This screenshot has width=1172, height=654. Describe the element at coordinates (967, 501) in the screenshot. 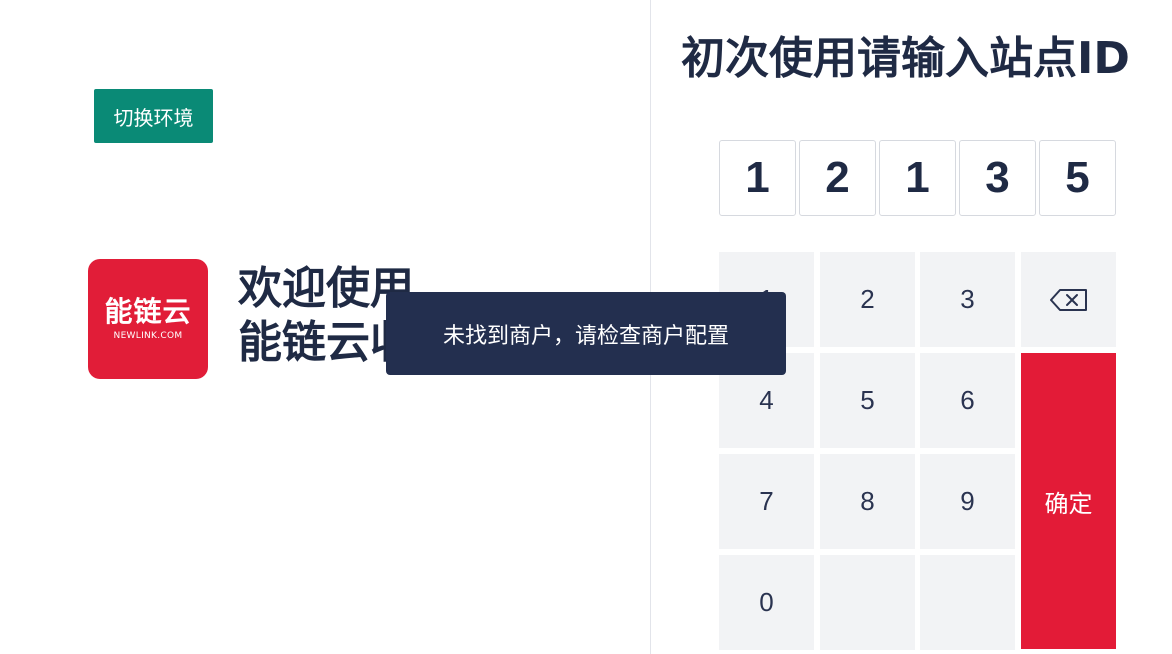

I see `keypad-key-9: 9` at that location.